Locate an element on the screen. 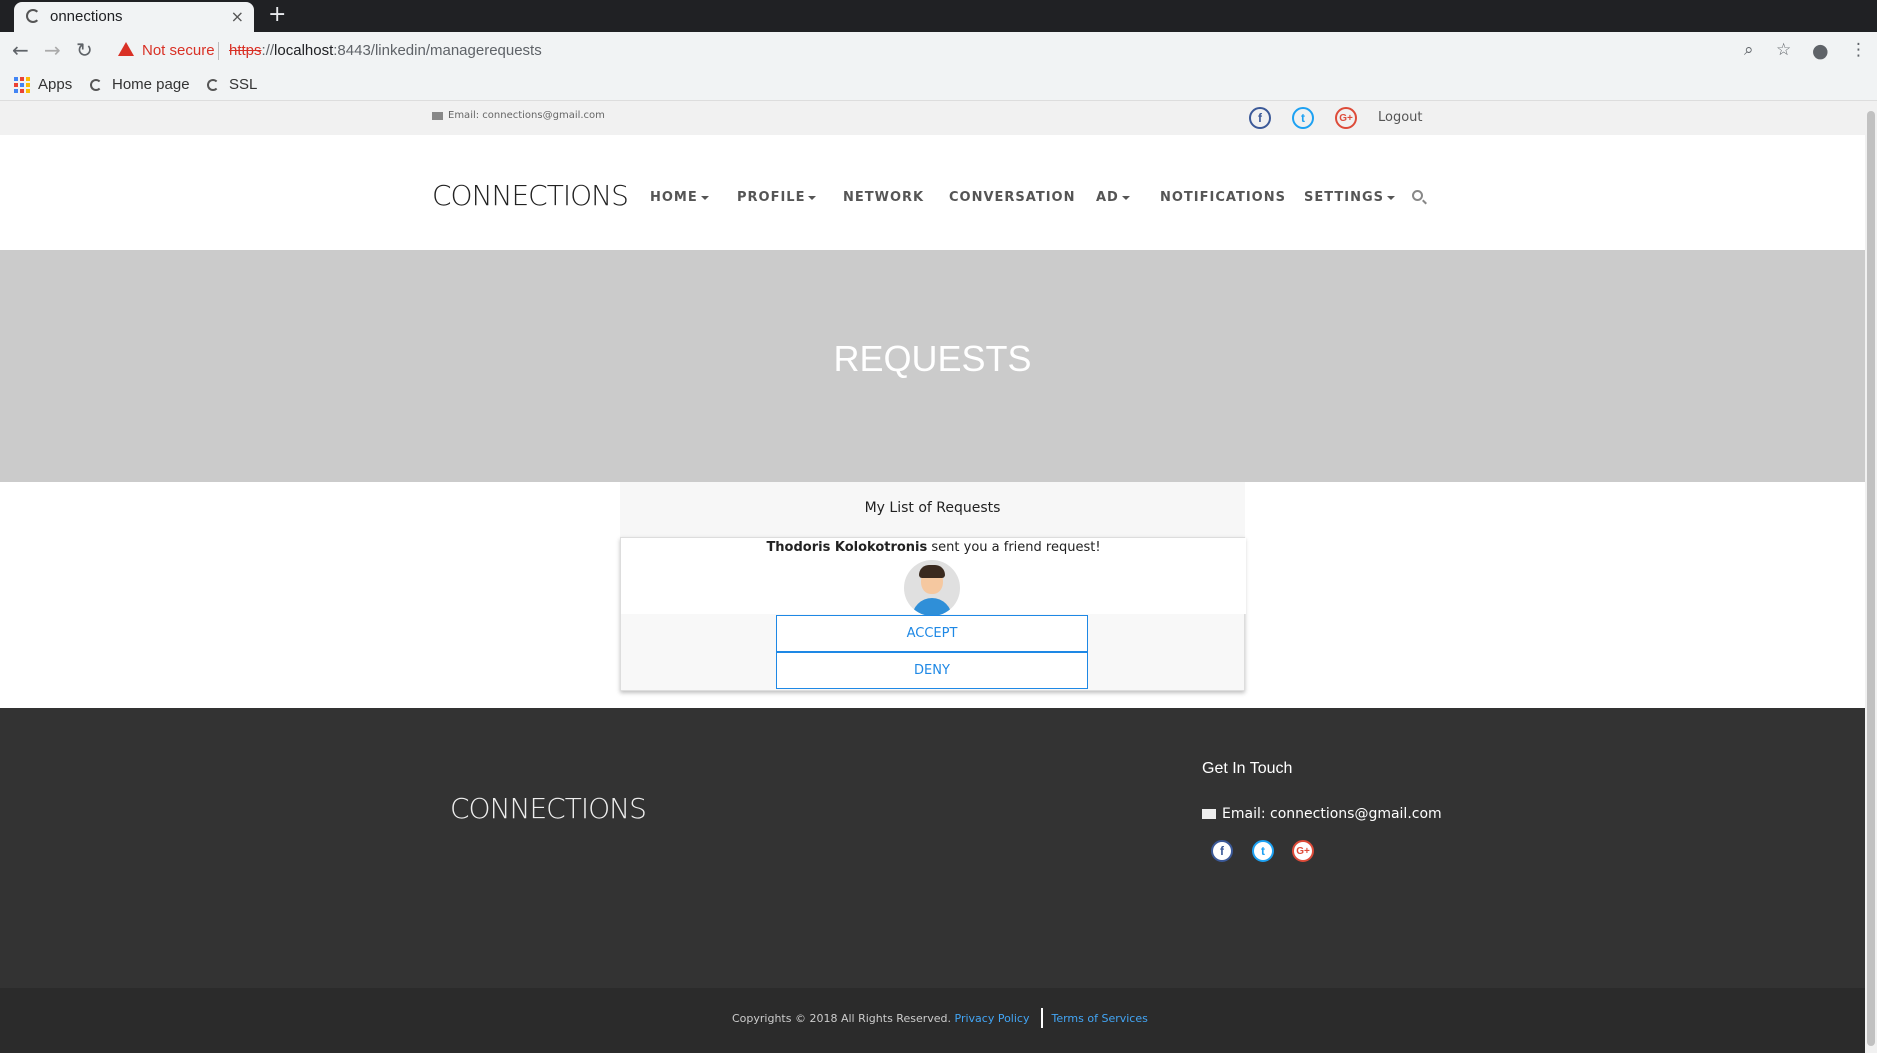 This screenshot has width=1877, height=1053. back-icon: ← is located at coordinates (20, 50).